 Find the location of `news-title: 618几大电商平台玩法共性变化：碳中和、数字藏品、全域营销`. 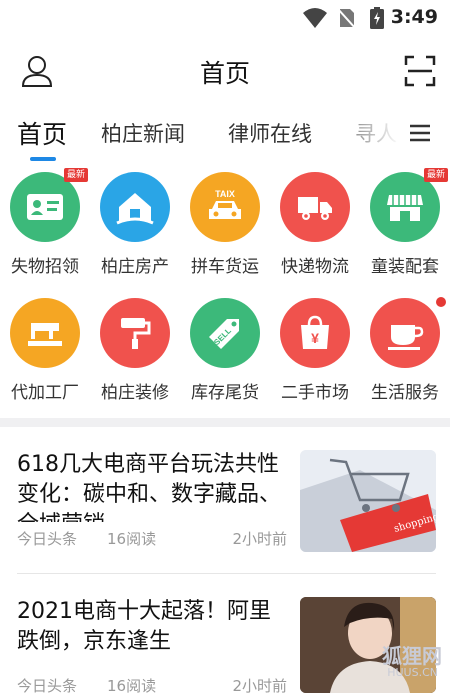

news-title: 618几大电商平台玩法共性变化：碳中和、数字藏品、全域营销 is located at coordinates (149, 487).